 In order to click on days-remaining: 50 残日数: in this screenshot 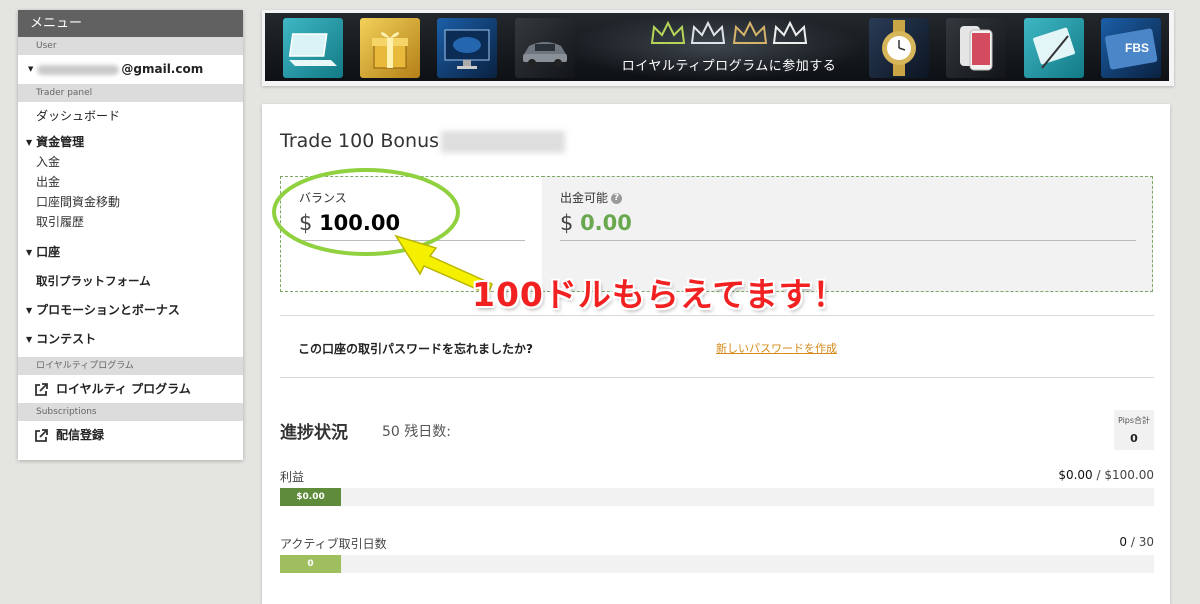, I will do `click(416, 432)`.